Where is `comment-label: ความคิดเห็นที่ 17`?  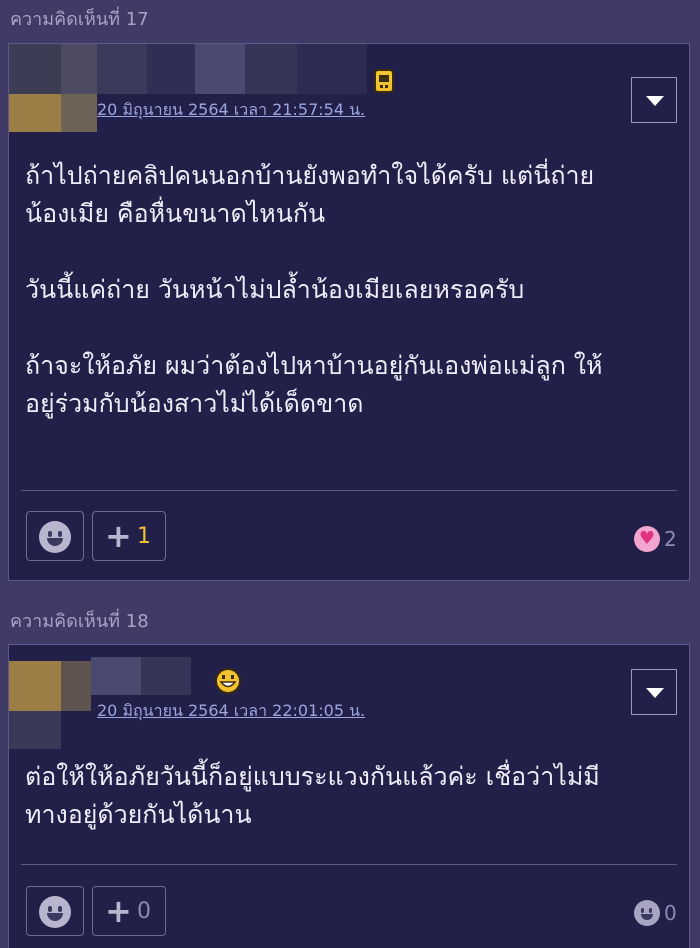 comment-label: ความคิดเห็นที่ 17 is located at coordinates (79, 19).